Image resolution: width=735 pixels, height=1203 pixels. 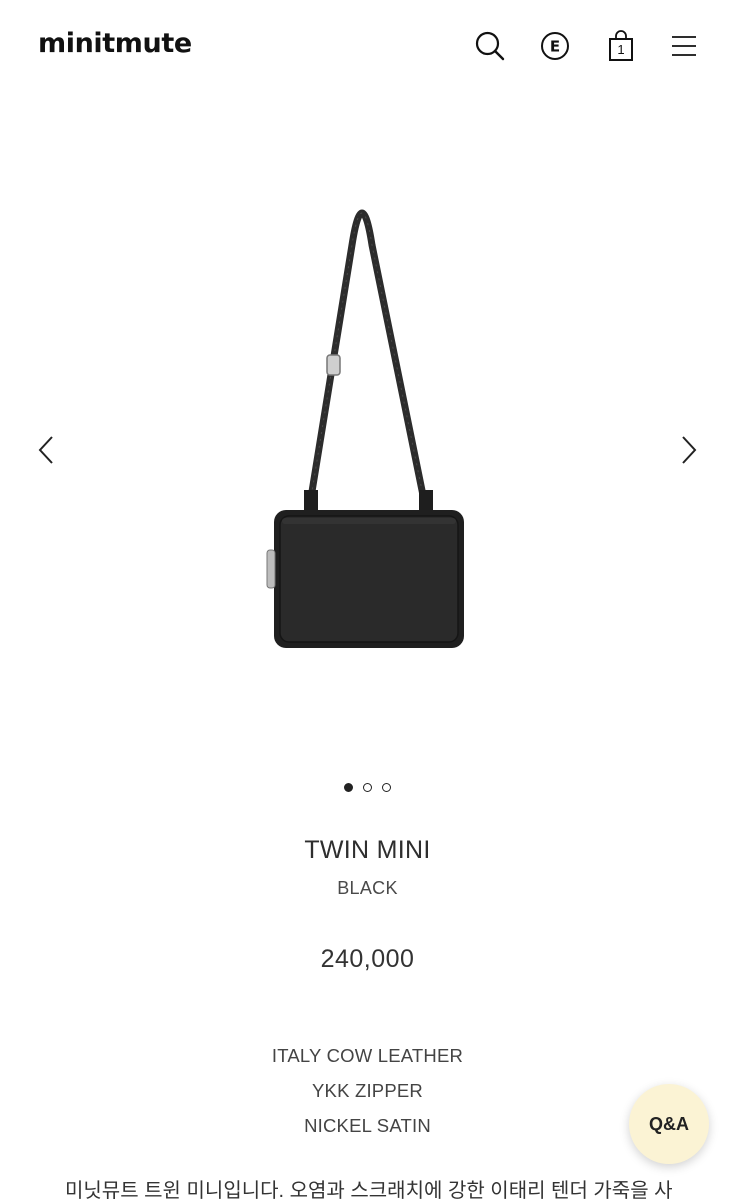 I want to click on e-circle-icon: E, so click(x=555, y=46).